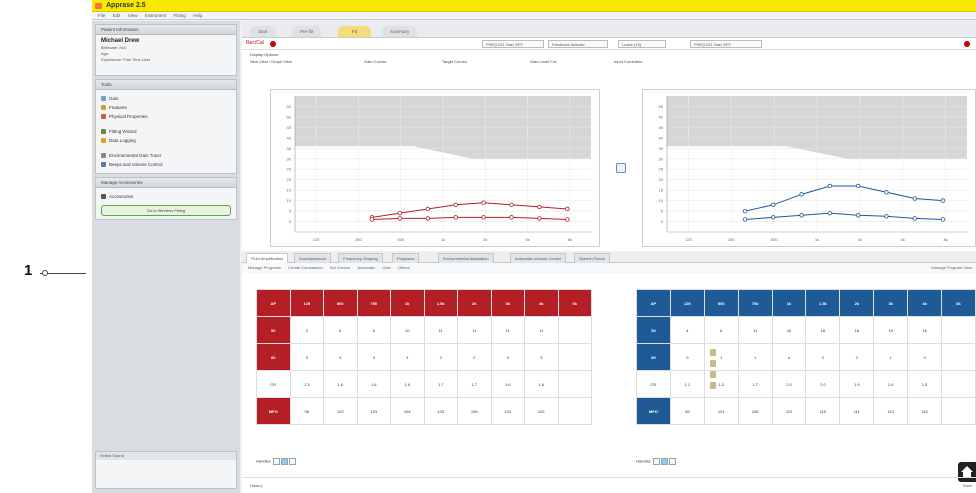  Describe the element at coordinates (306, 411) in the screenshot. I see `gain-cell: 96` at that location.